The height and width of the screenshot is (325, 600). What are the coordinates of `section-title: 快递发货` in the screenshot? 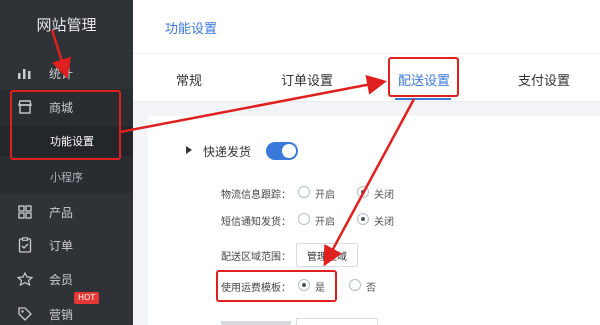 It's located at (227, 152).